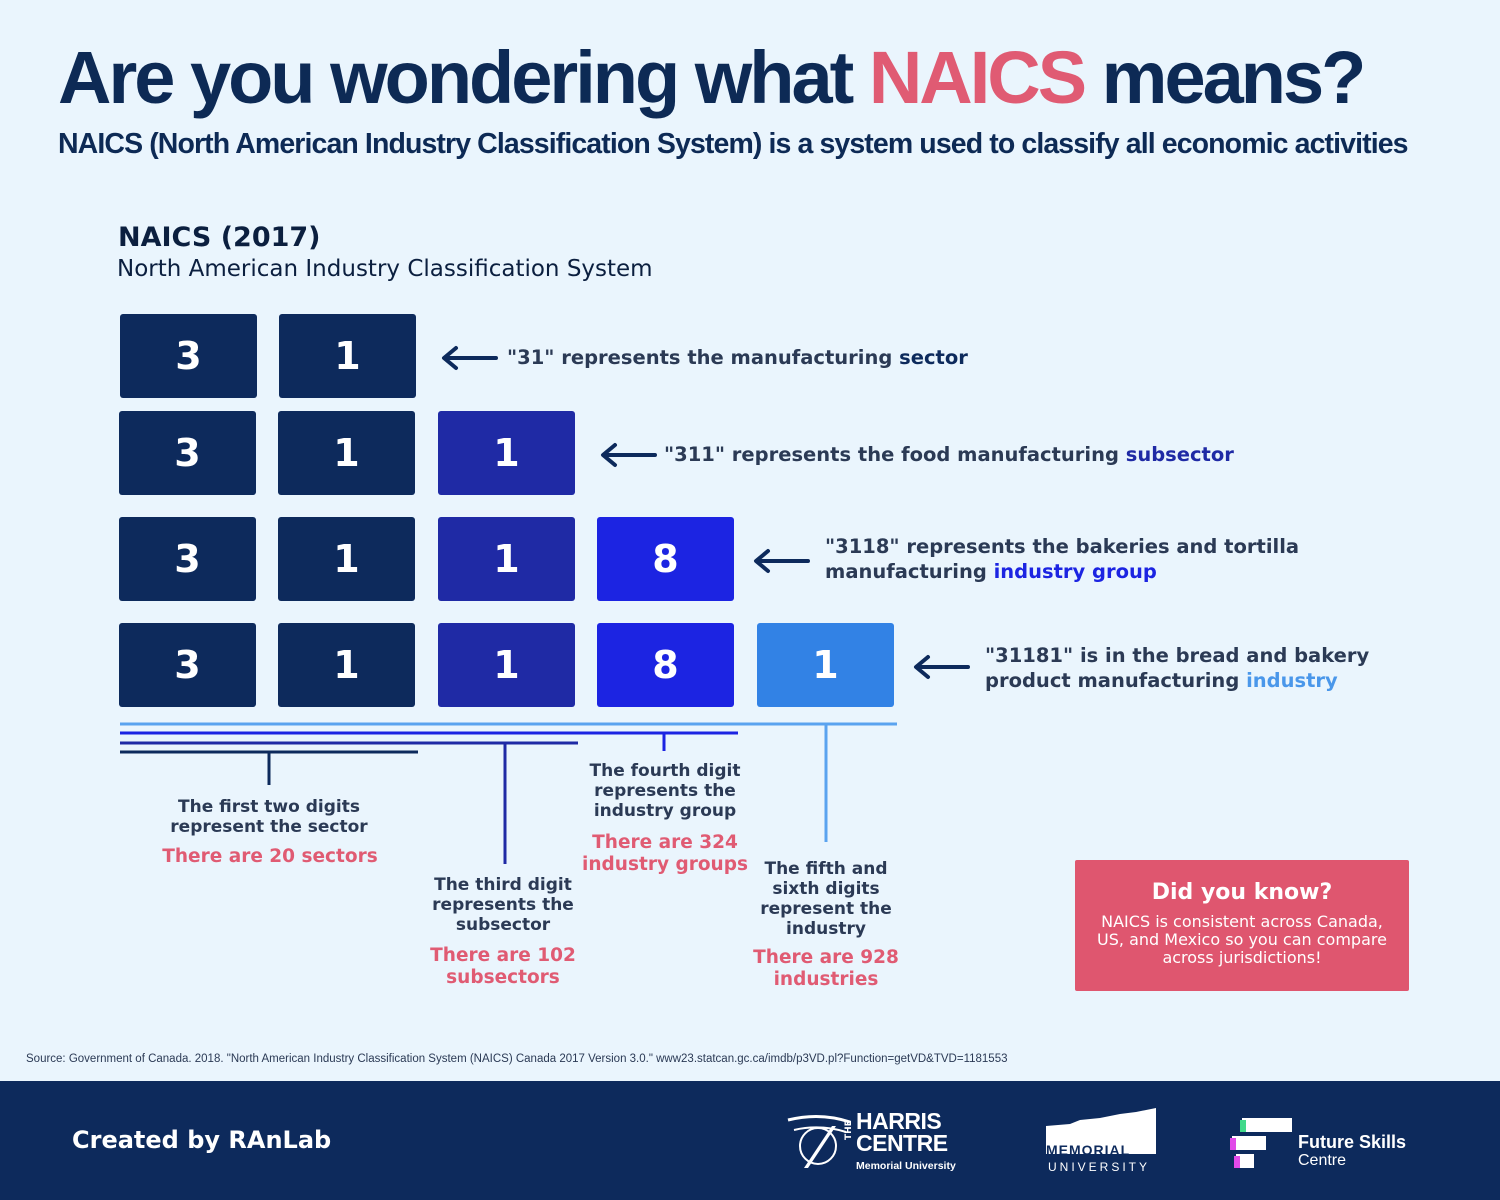 This screenshot has height=1200, width=1500. Describe the element at coordinates (1088, 1150) in the screenshot. I see `memorial-name: MEMORIAL` at that location.